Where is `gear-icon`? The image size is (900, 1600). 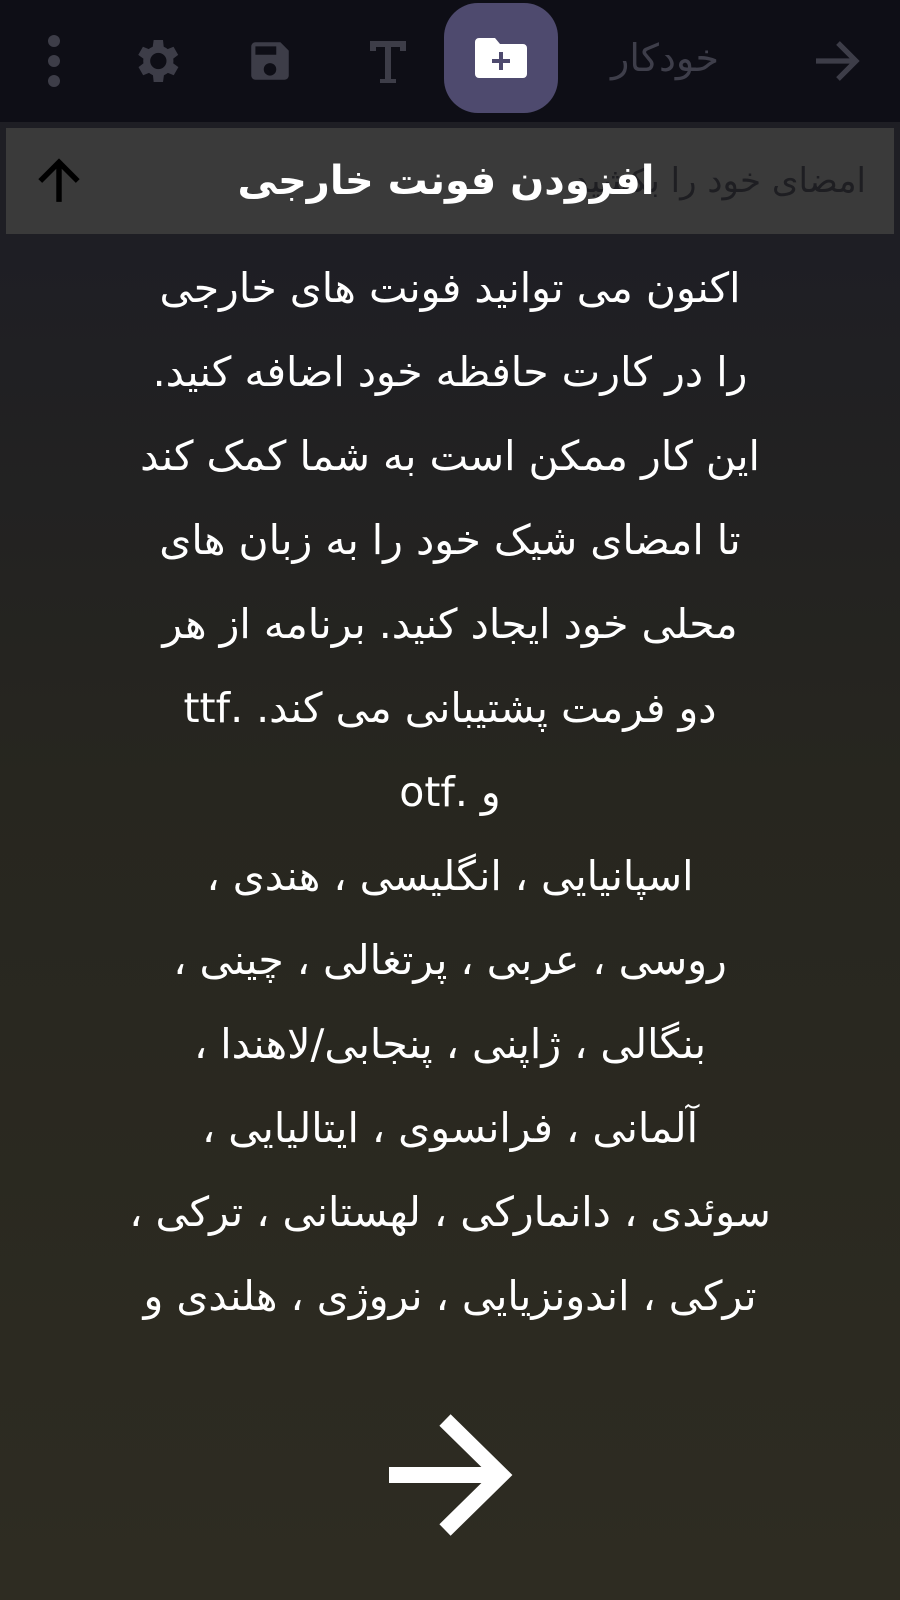 gear-icon is located at coordinates (156, 61).